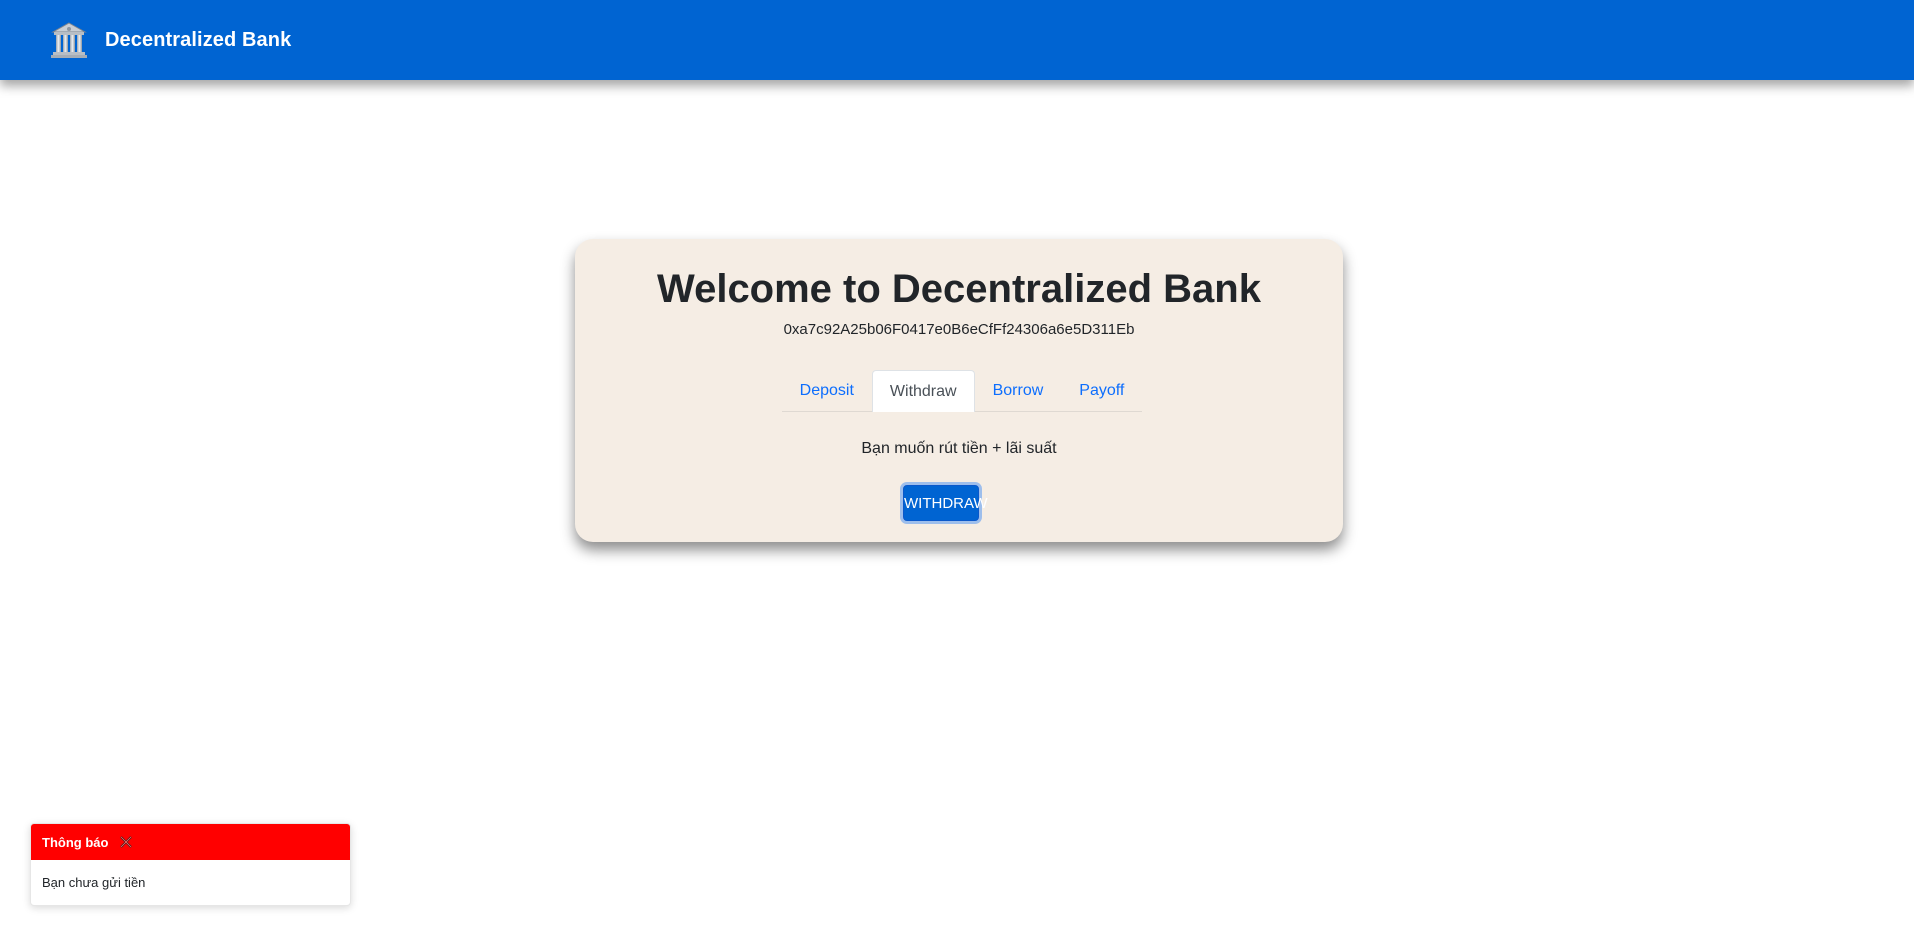 Image resolution: width=1914 pixels, height=933 pixels. Describe the element at coordinates (945, 503) in the screenshot. I see `withdraw-button: WITHDRAW` at that location.